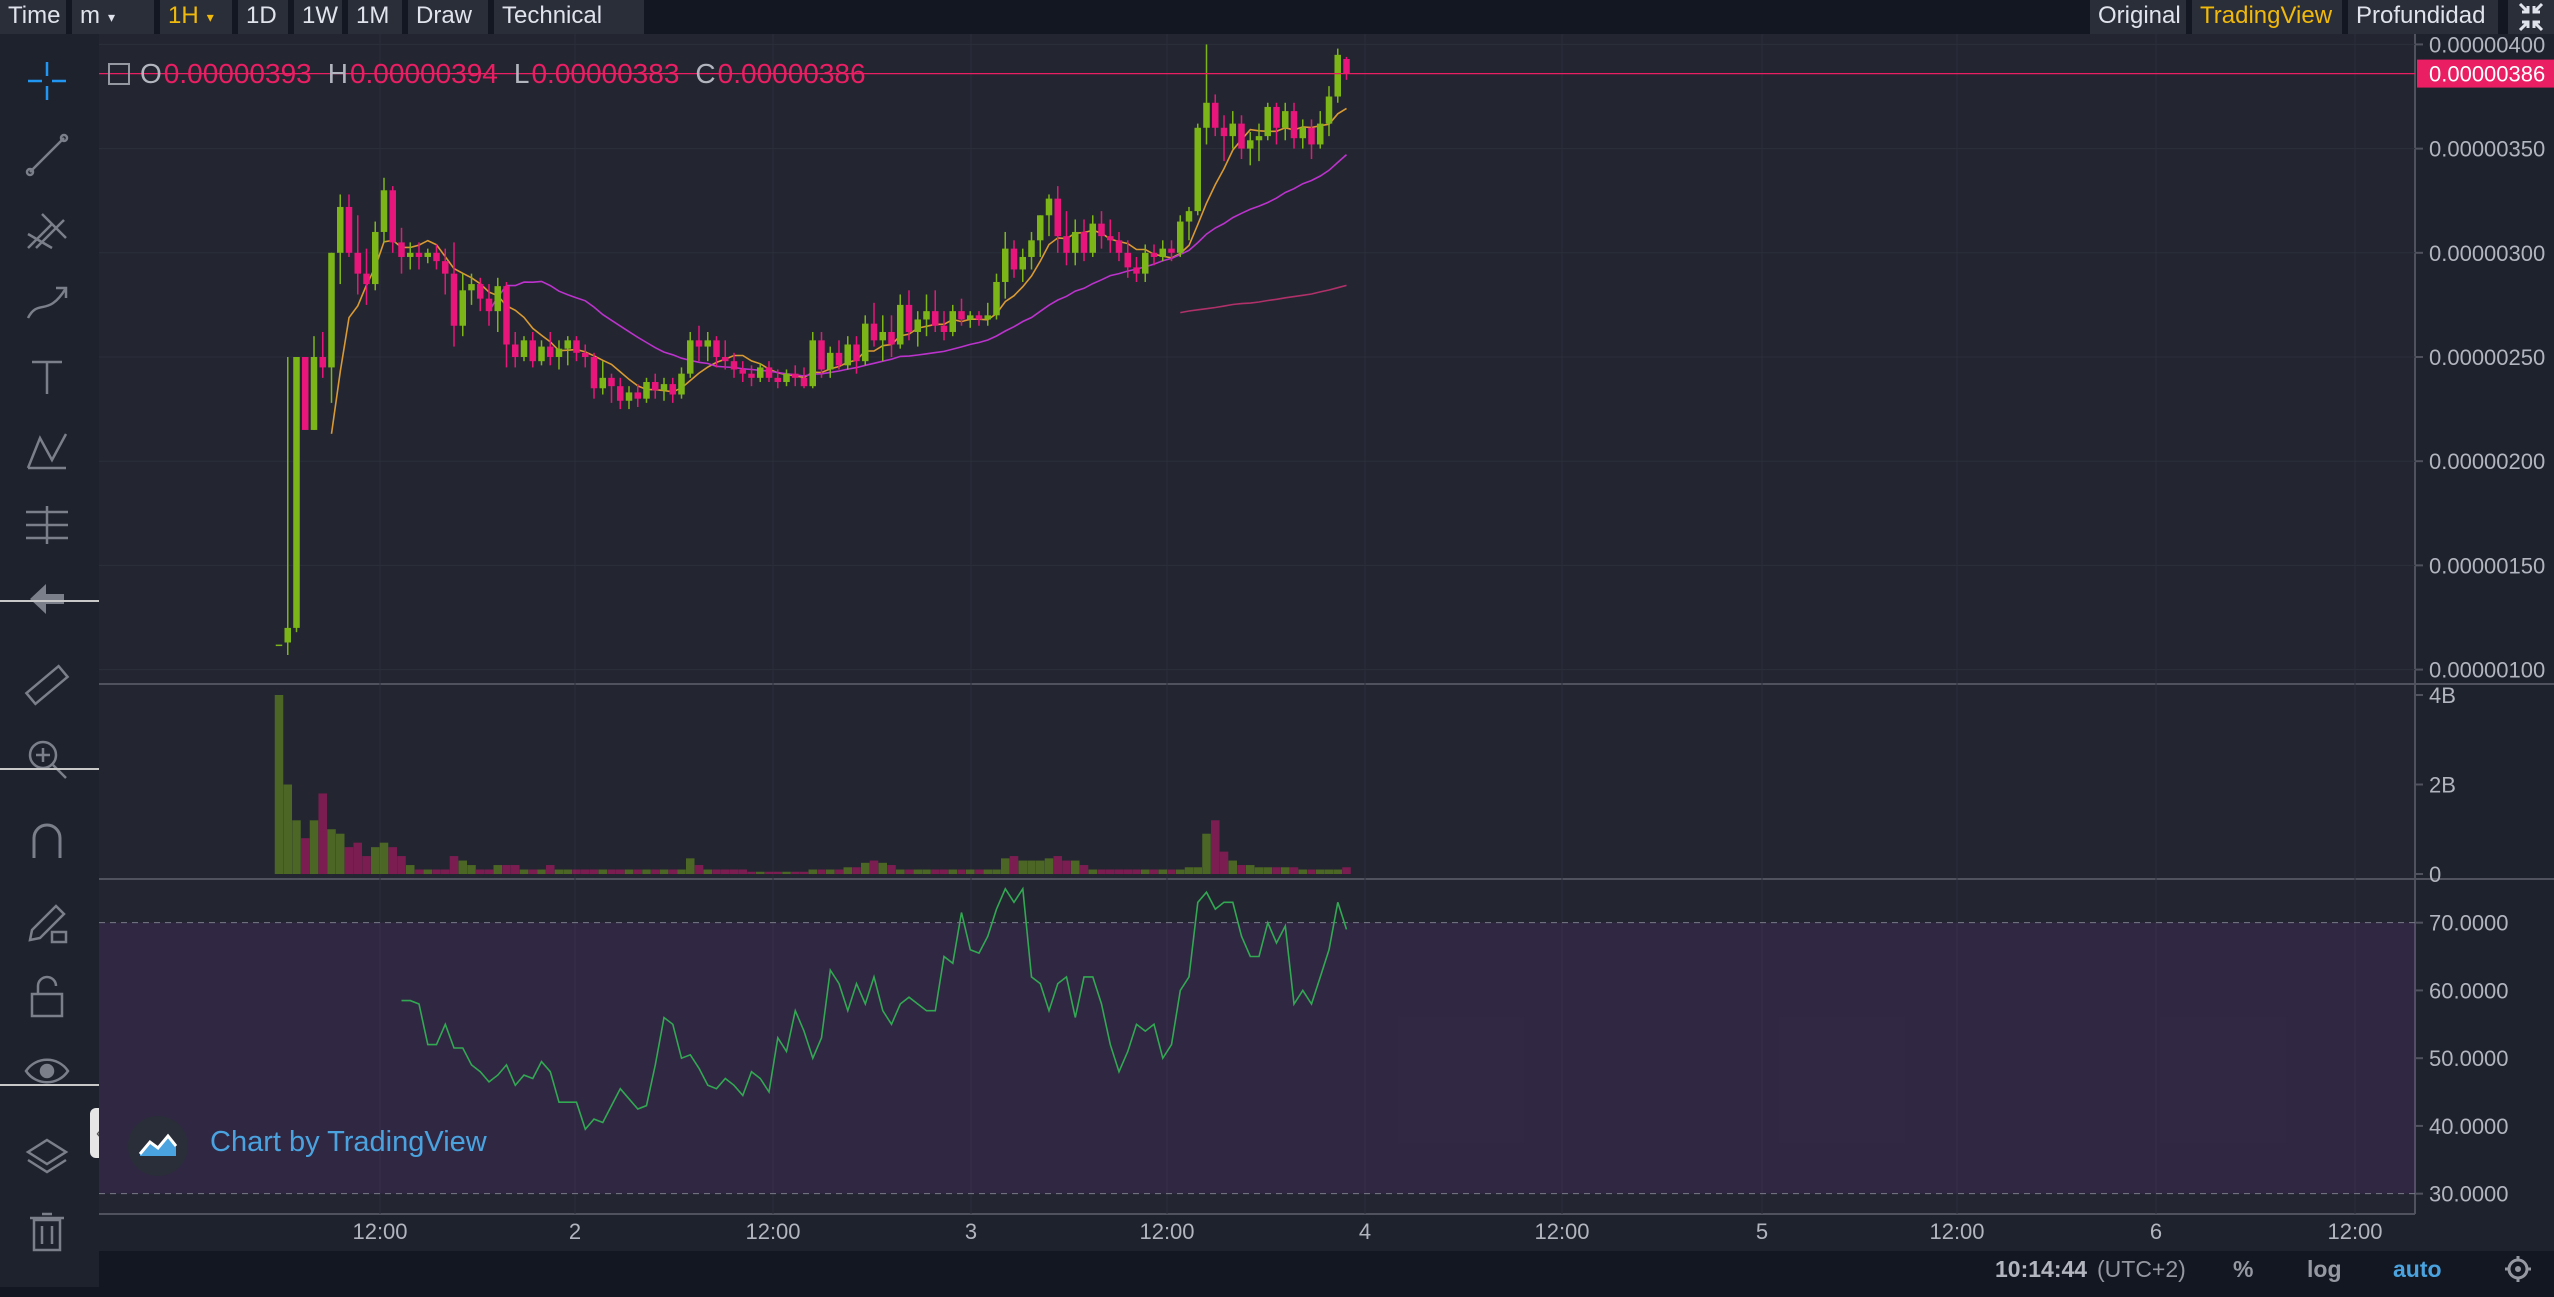 This screenshot has height=1297, width=2554. Describe the element at coordinates (47, 81) in the screenshot. I see `crosshair-icon` at that location.